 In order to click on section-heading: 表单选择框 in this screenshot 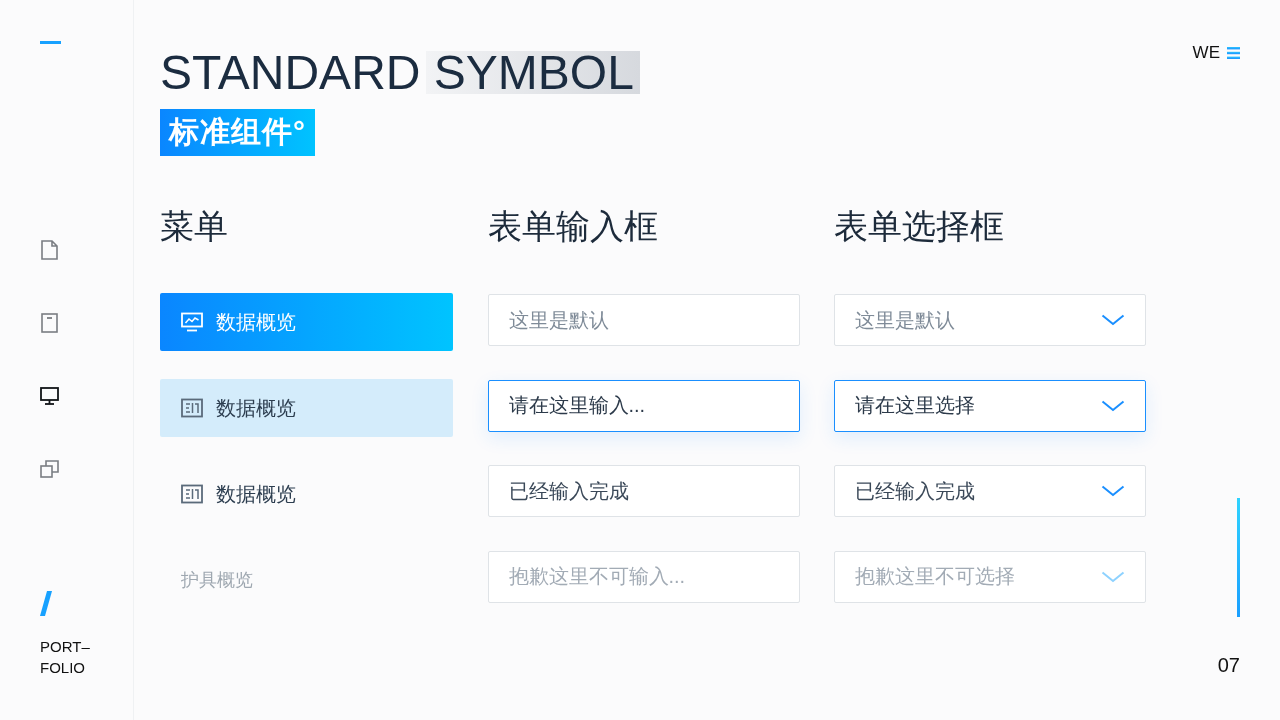, I will do `click(919, 226)`.